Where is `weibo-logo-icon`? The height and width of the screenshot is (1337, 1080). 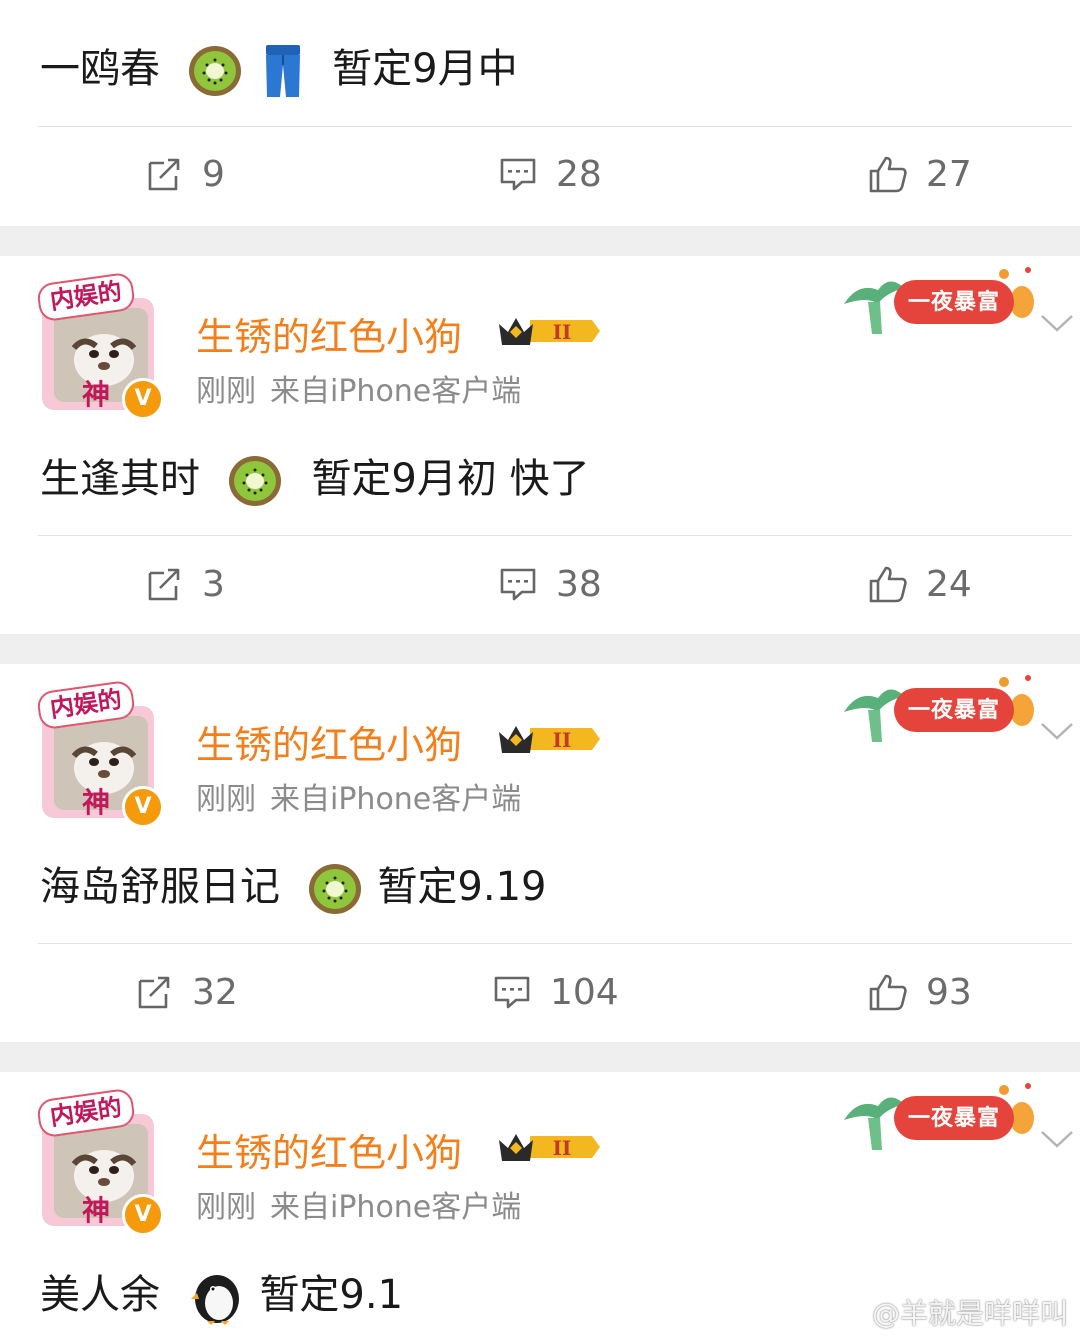 weibo-logo-icon is located at coordinates (851, 1316).